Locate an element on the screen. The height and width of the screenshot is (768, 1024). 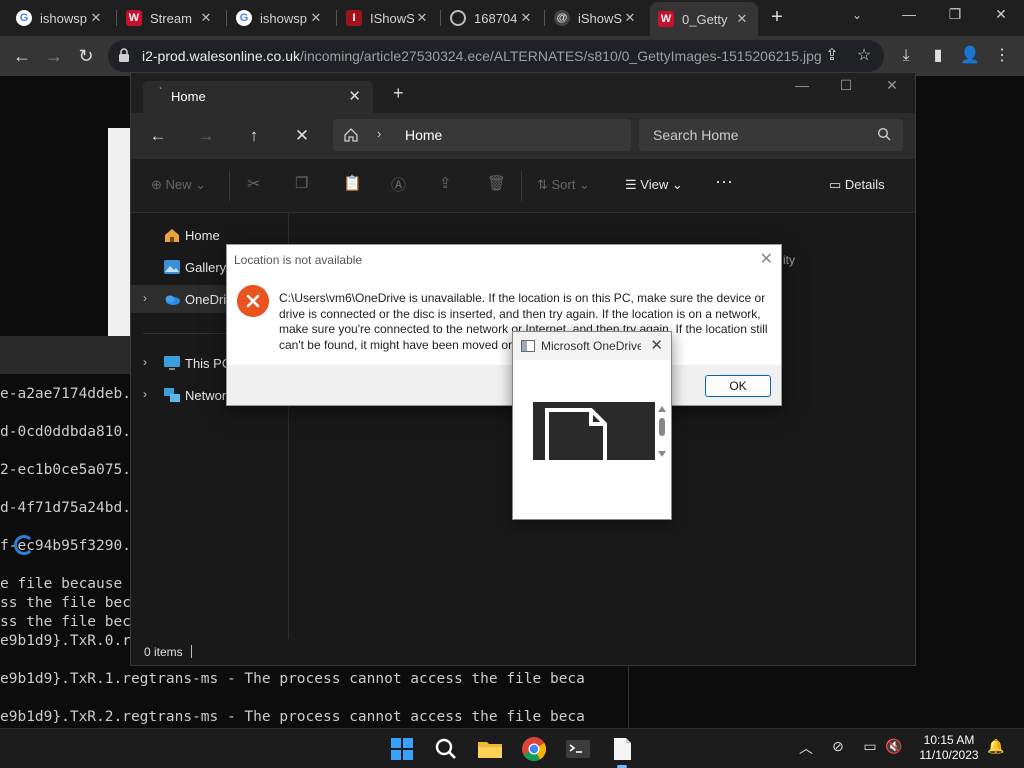
maximize-icon: ☐ is located at coordinates (846, 85).